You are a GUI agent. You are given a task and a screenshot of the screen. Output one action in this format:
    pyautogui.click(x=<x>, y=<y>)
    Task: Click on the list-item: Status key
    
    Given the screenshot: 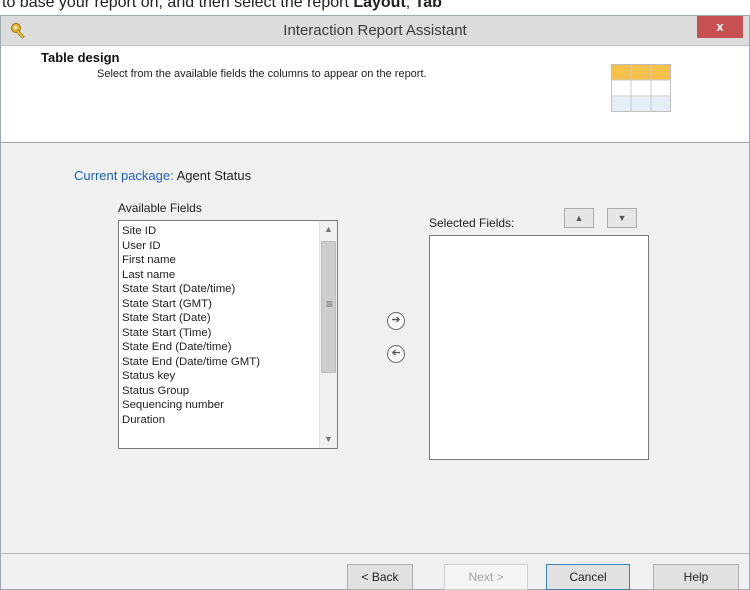 What is the action you would take?
    pyautogui.click(x=219, y=376)
    